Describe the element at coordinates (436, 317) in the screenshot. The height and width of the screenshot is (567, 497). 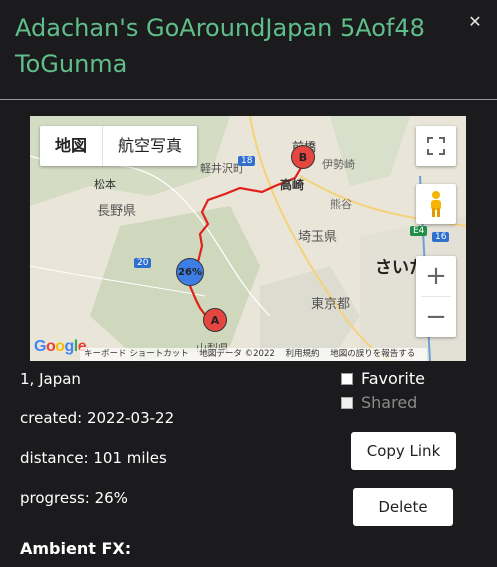
I see `zoom-out-button: −` at that location.